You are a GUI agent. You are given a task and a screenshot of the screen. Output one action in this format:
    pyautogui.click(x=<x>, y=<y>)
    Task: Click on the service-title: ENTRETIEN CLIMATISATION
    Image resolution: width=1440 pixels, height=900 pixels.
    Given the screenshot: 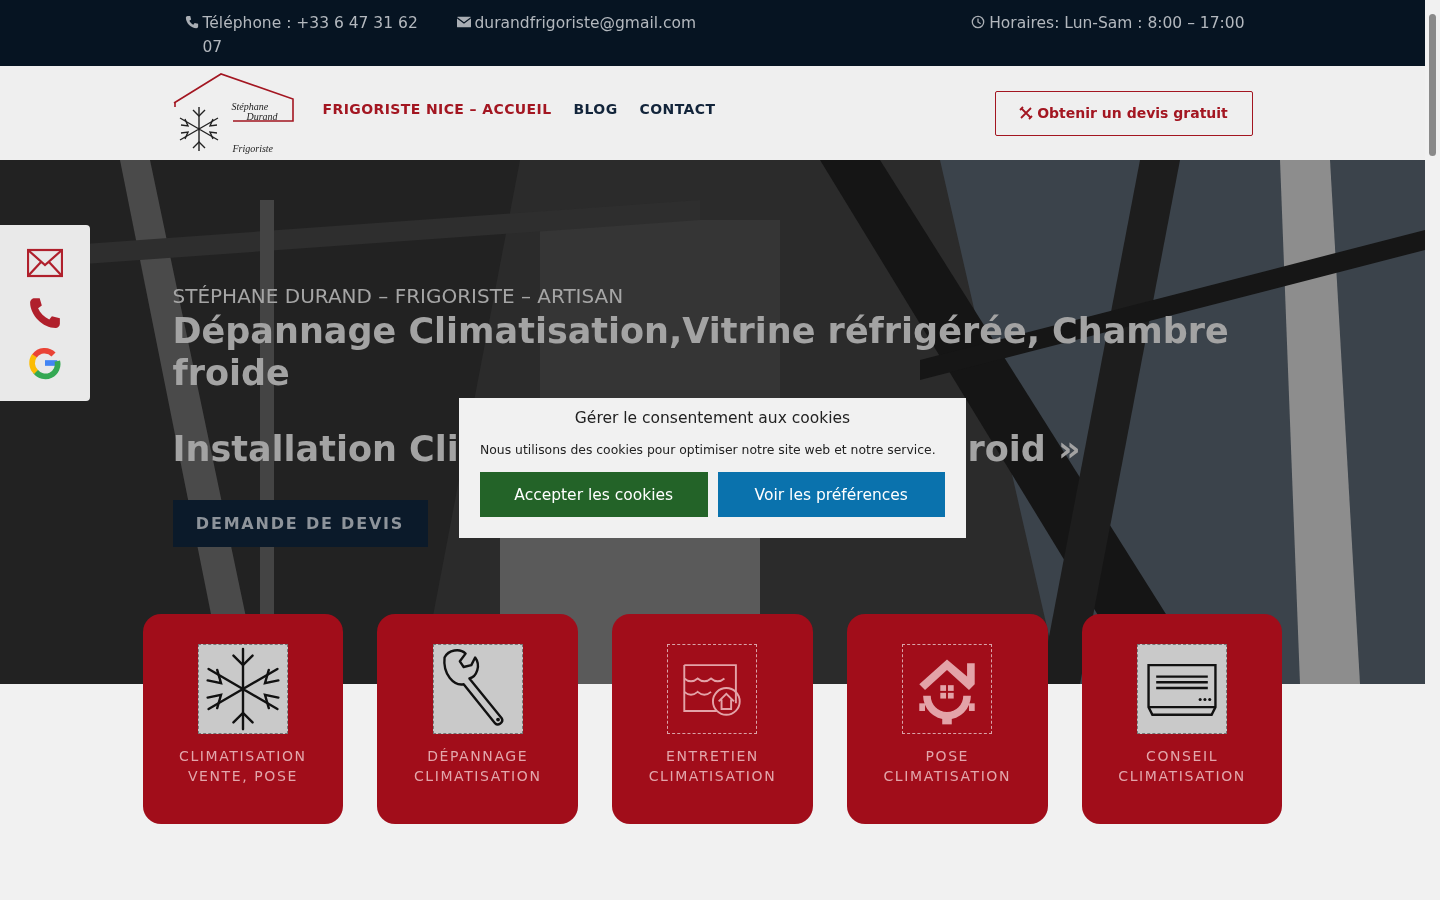 What is the action you would take?
    pyautogui.click(x=712, y=766)
    